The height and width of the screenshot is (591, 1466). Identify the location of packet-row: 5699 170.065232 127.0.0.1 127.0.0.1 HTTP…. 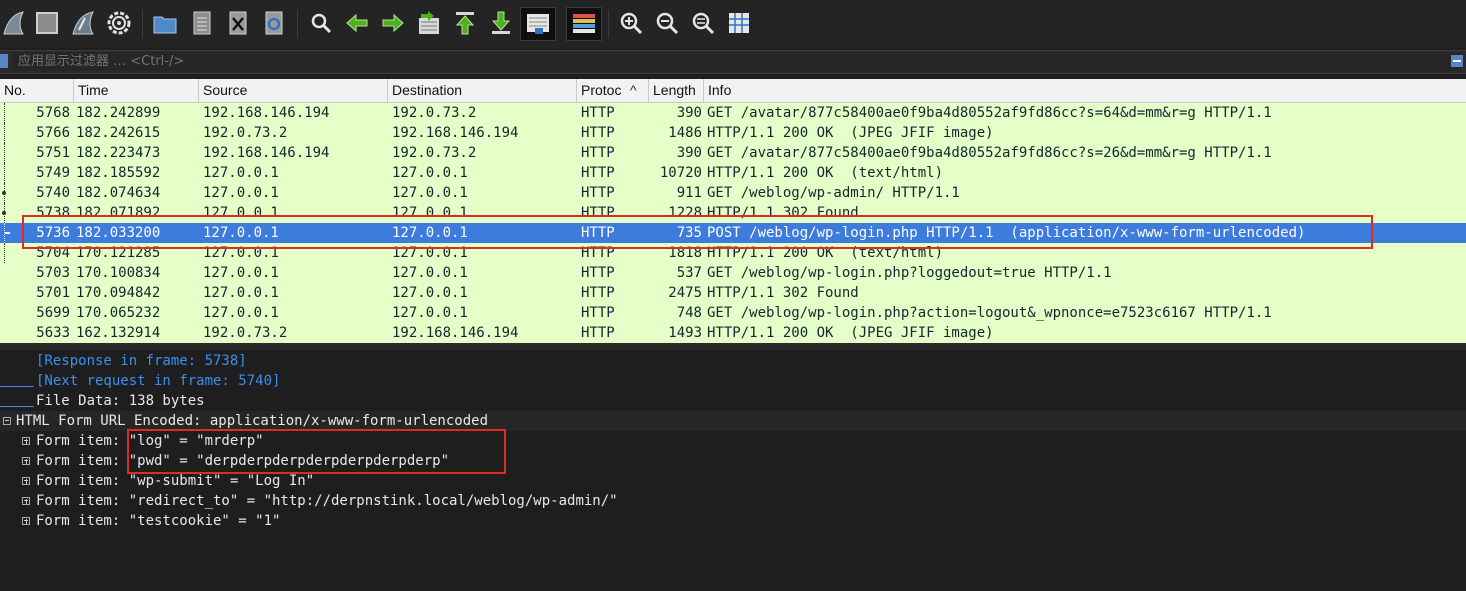
(733, 313).